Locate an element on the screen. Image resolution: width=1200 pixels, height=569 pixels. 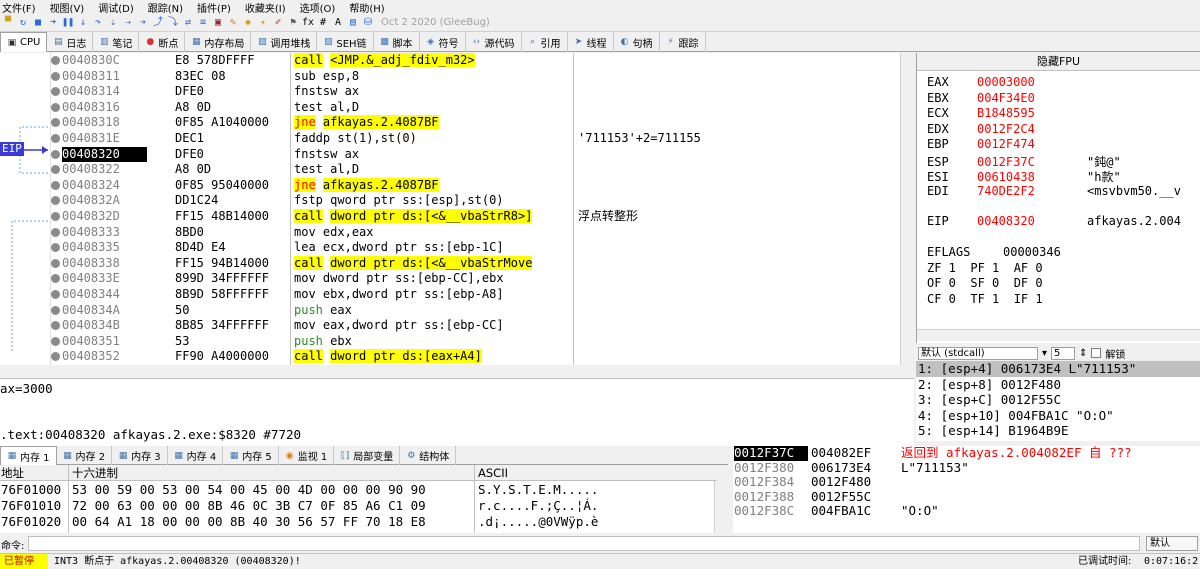
bookmark-icon: ⚑ is located at coordinates (293, 23).